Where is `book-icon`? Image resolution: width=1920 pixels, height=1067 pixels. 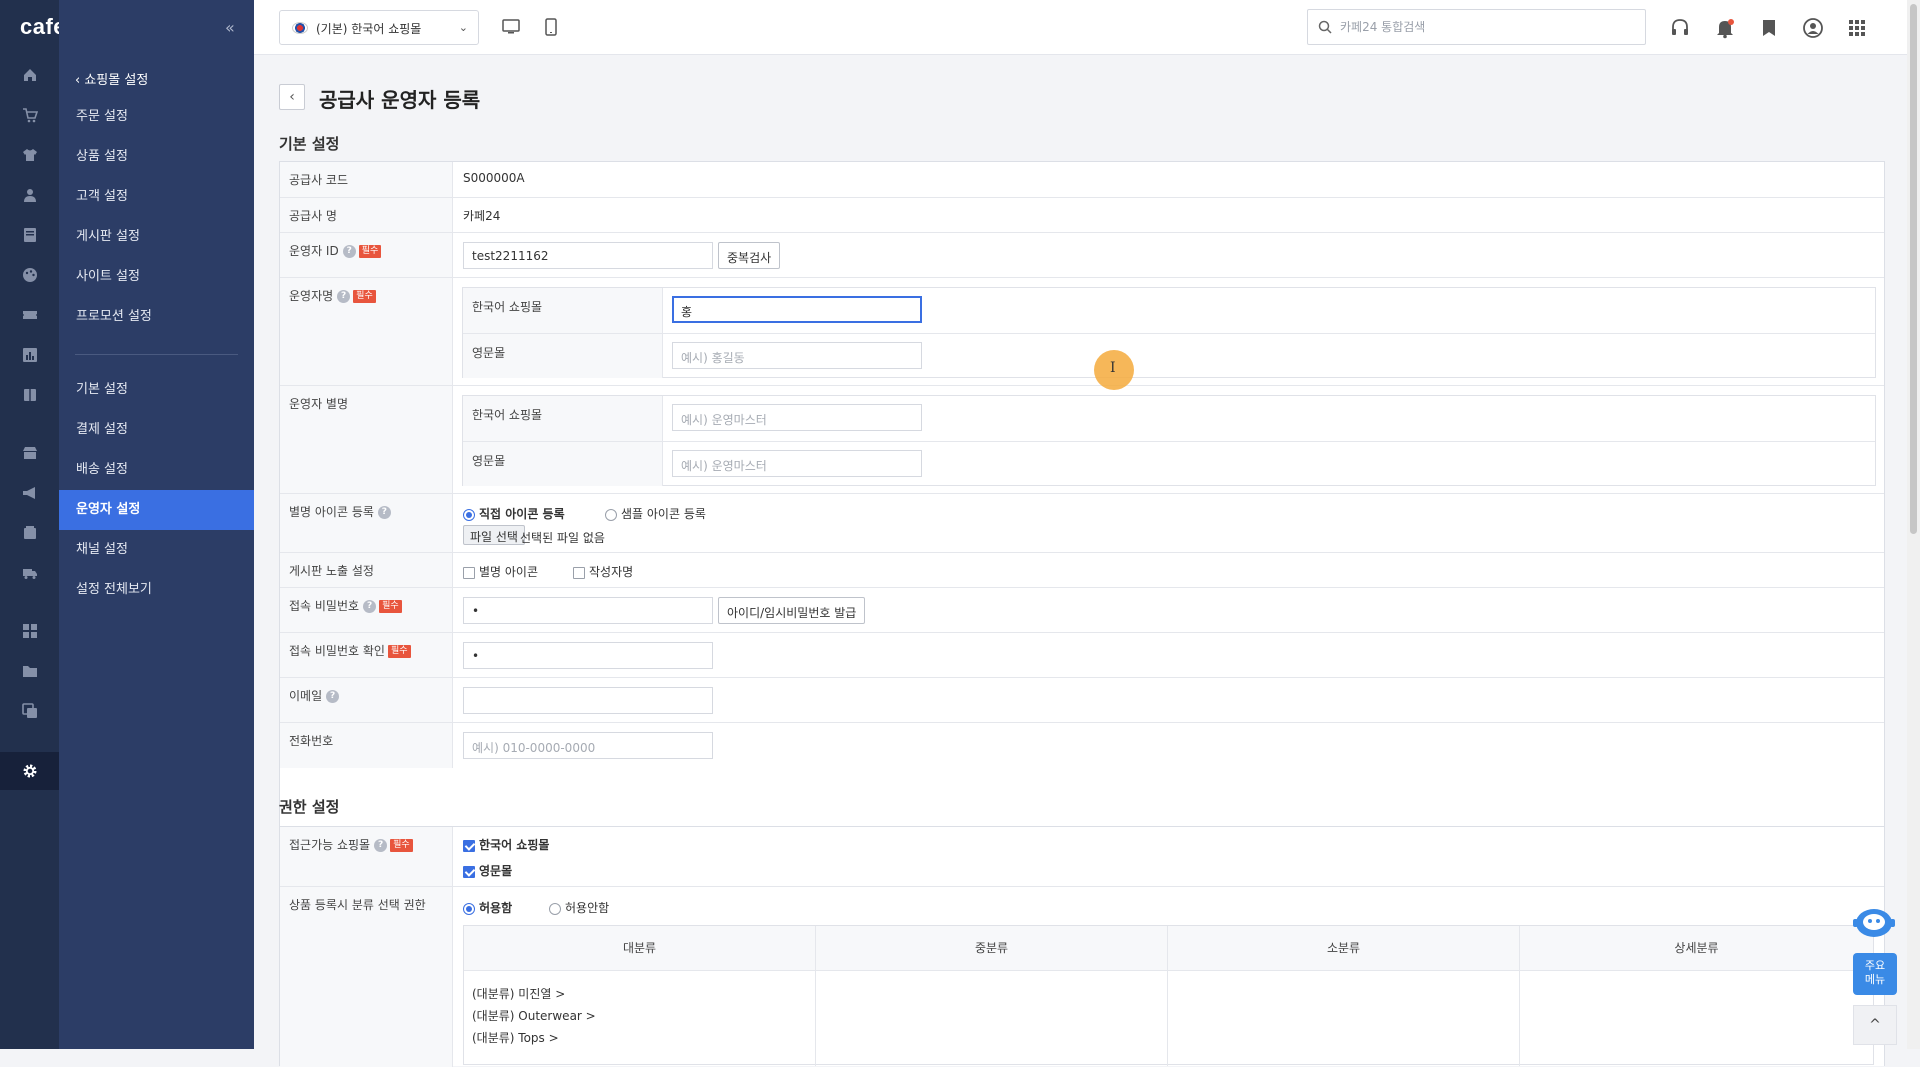 book-icon is located at coordinates (30, 395).